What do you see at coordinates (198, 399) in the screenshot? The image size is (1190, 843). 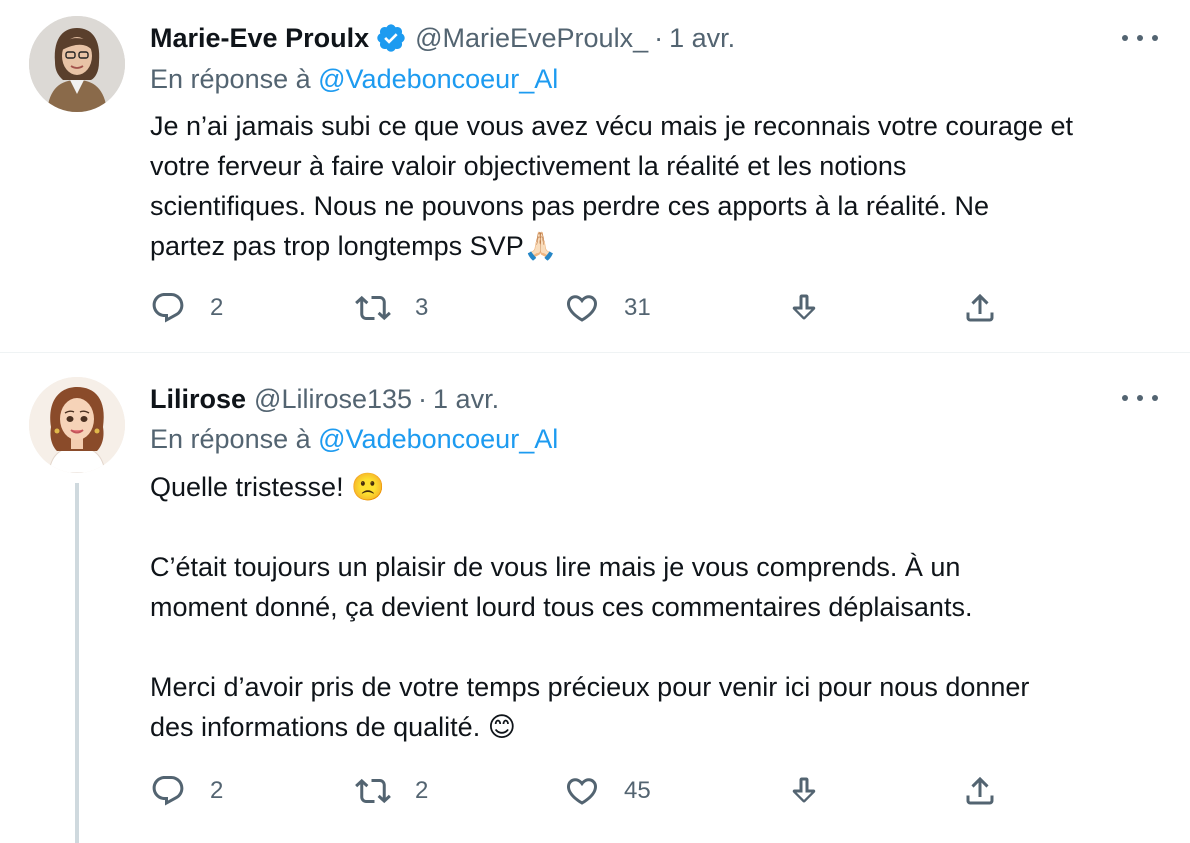 I see `author-name: Lilirose` at bounding box center [198, 399].